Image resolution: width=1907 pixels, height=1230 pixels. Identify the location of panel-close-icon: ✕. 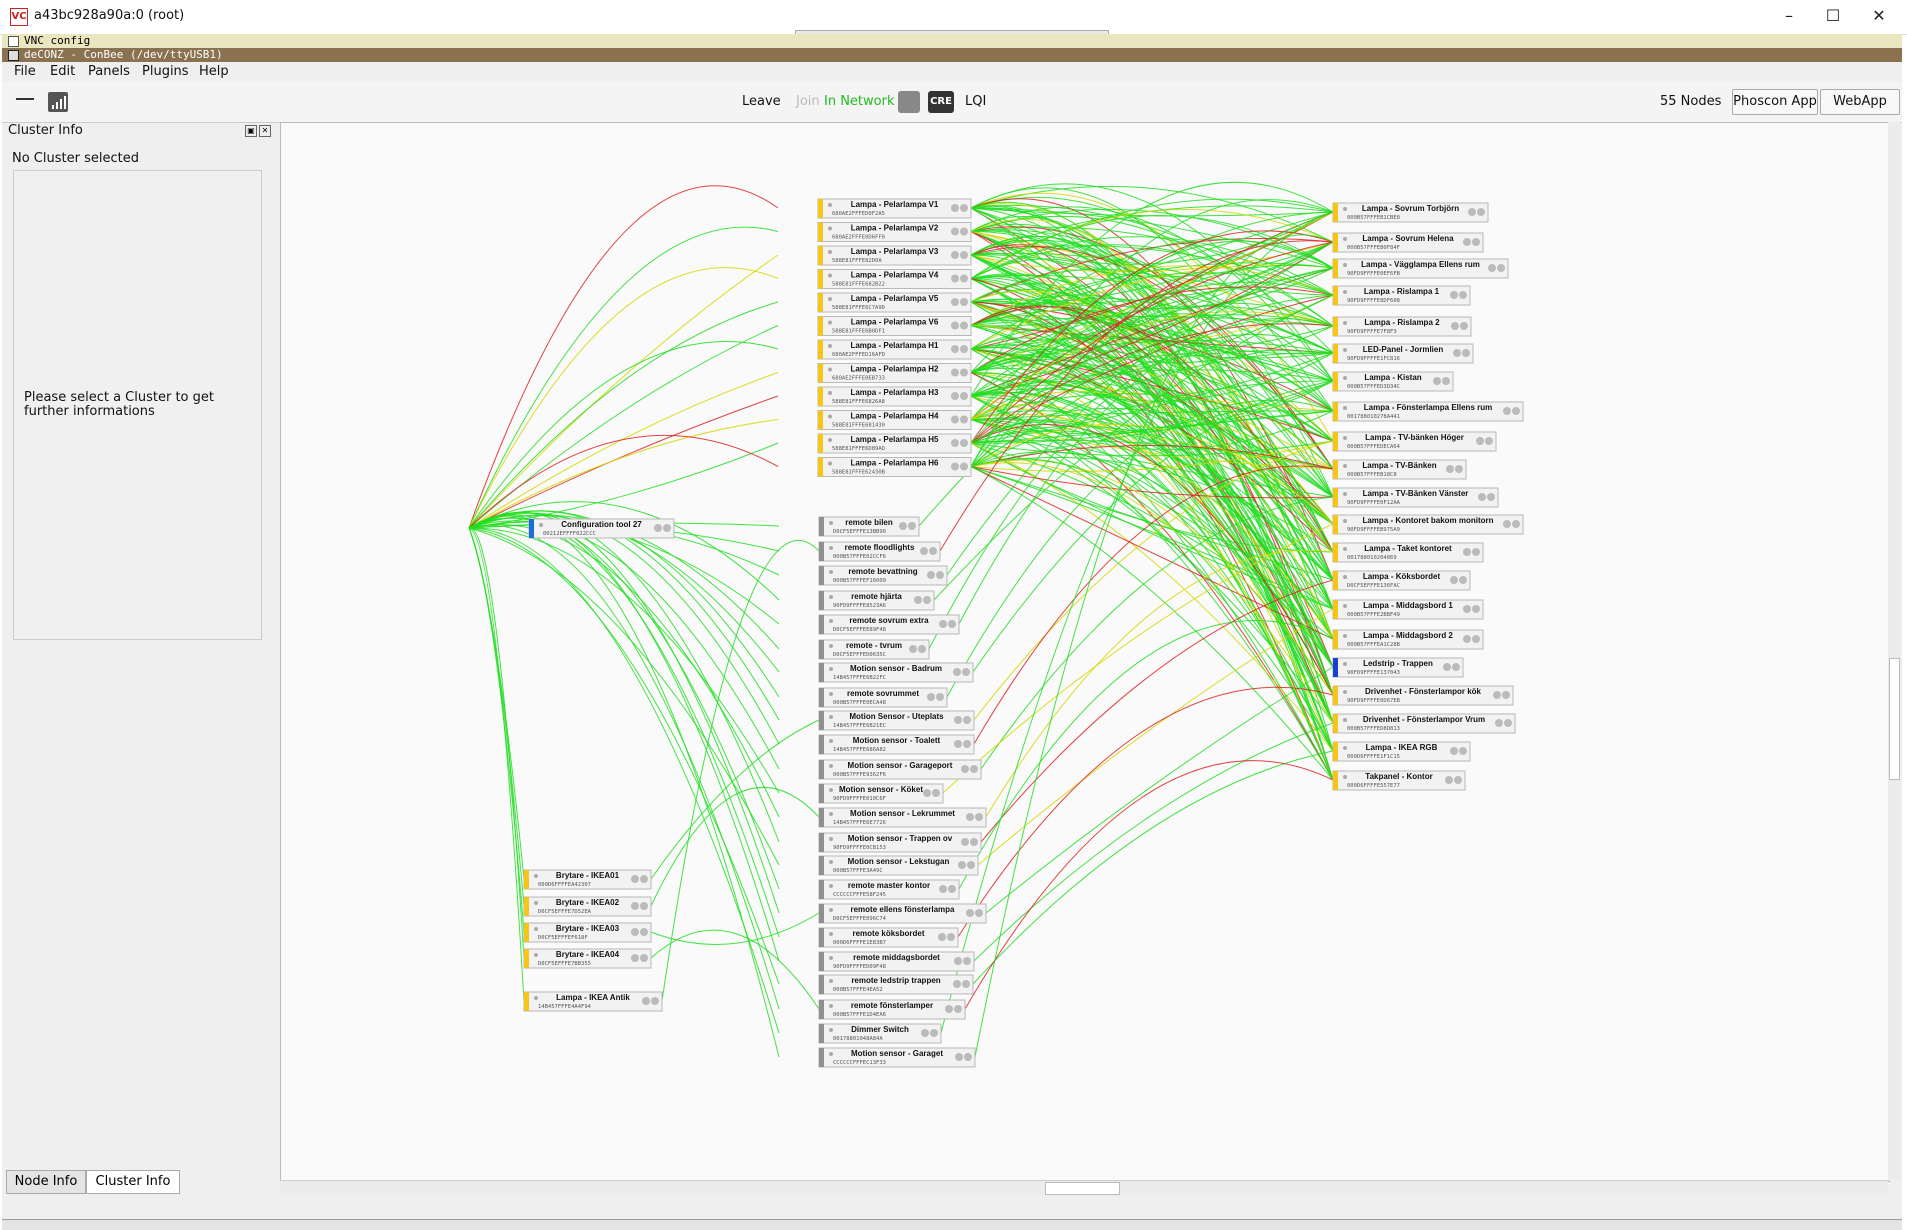
(265, 131).